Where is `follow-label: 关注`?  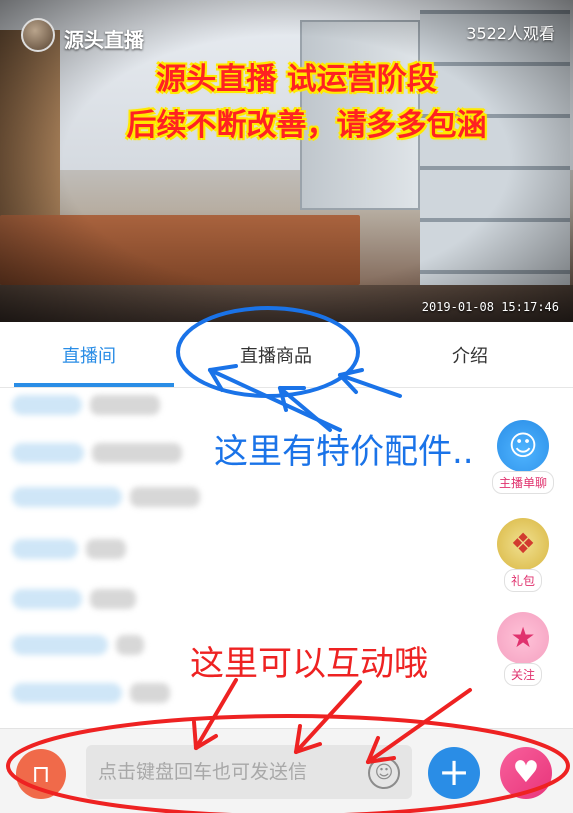 follow-label: 关注 is located at coordinates (522, 674).